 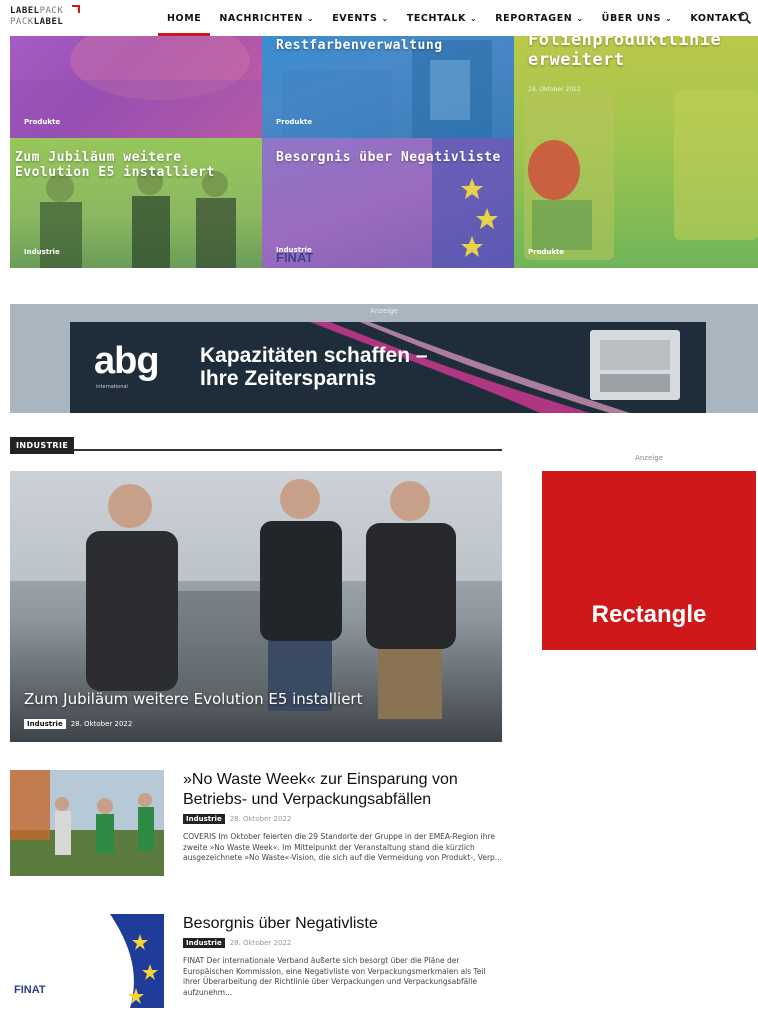 What do you see at coordinates (355, 18) in the screenshot?
I see `nav-events-label: EVENTS` at bounding box center [355, 18].